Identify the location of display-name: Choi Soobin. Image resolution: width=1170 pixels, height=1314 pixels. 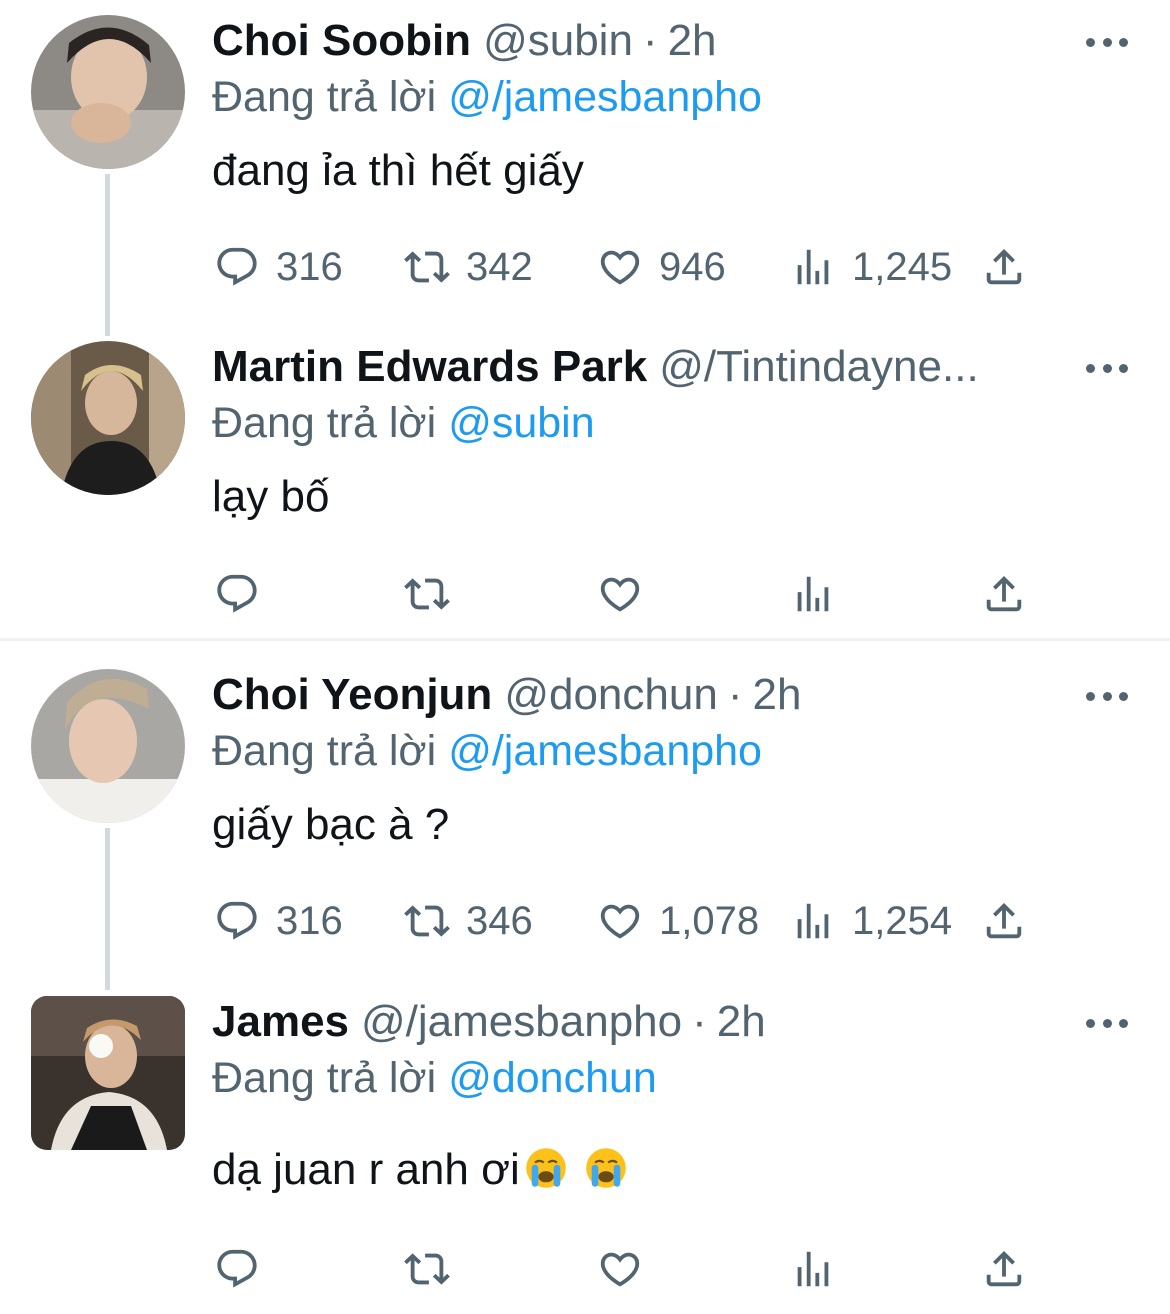
(341, 41).